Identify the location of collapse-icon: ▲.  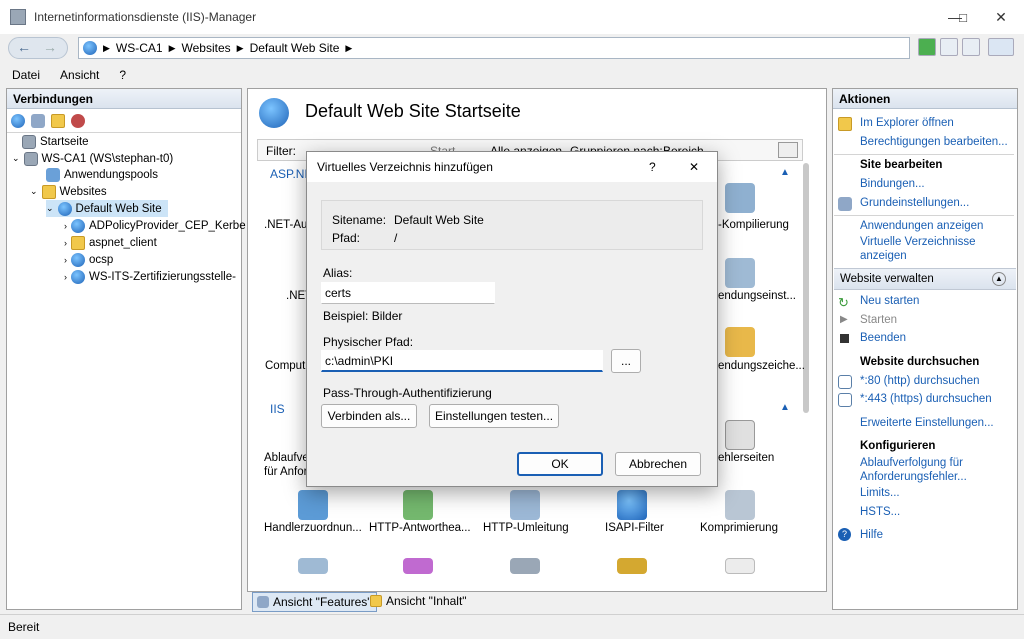
(999, 279).